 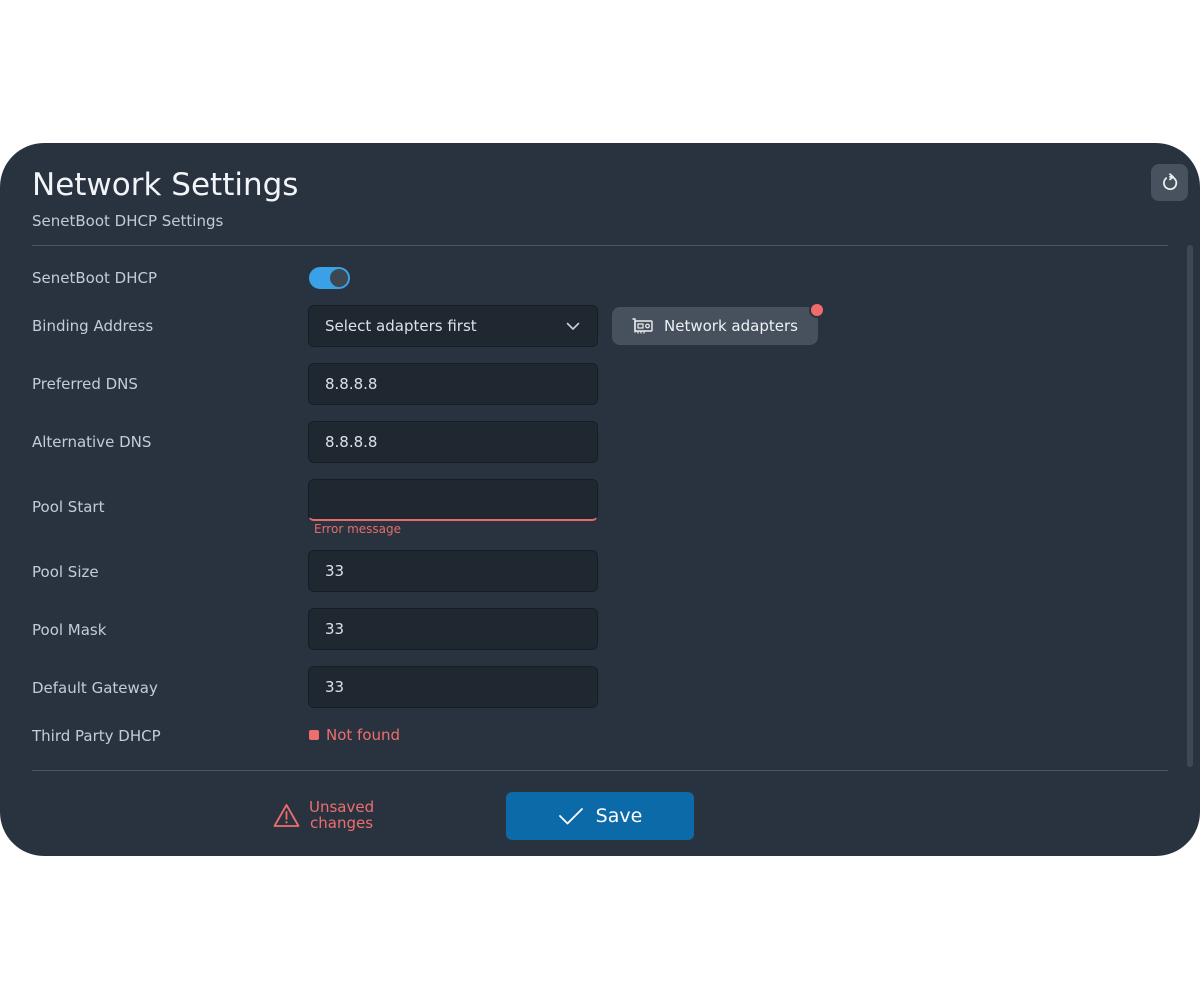 I want to click on scrollbar, so click(x=1190, y=506).